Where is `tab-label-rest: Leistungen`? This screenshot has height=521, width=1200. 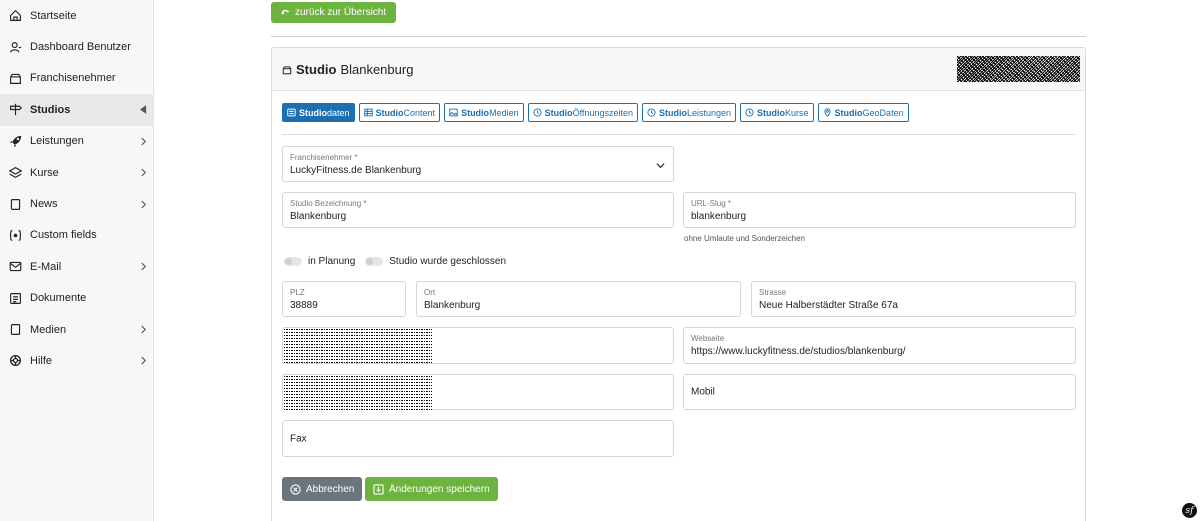
tab-label-rest: Leistungen is located at coordinates (709, 112).